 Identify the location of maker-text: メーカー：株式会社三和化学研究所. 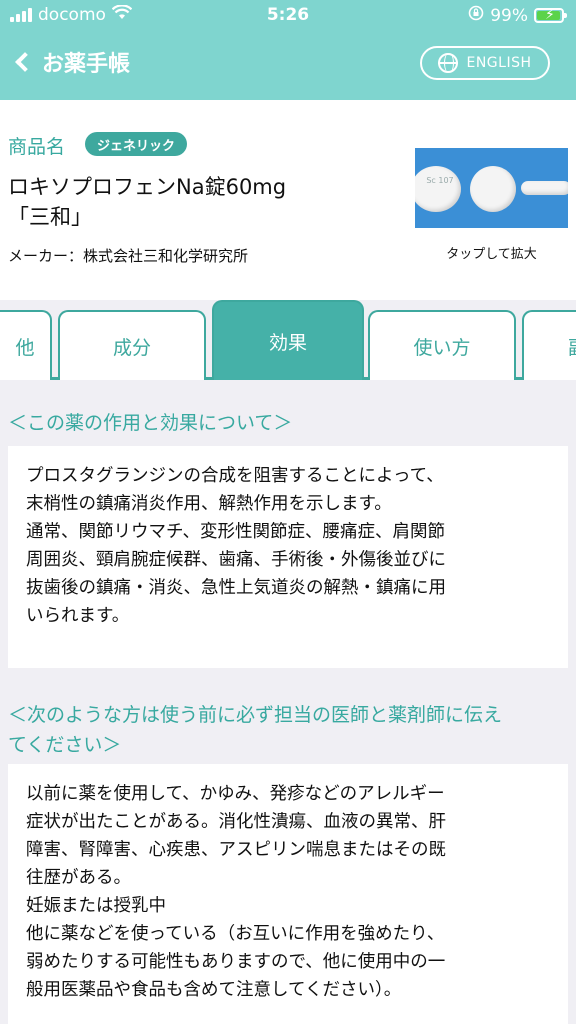
(128, 256).